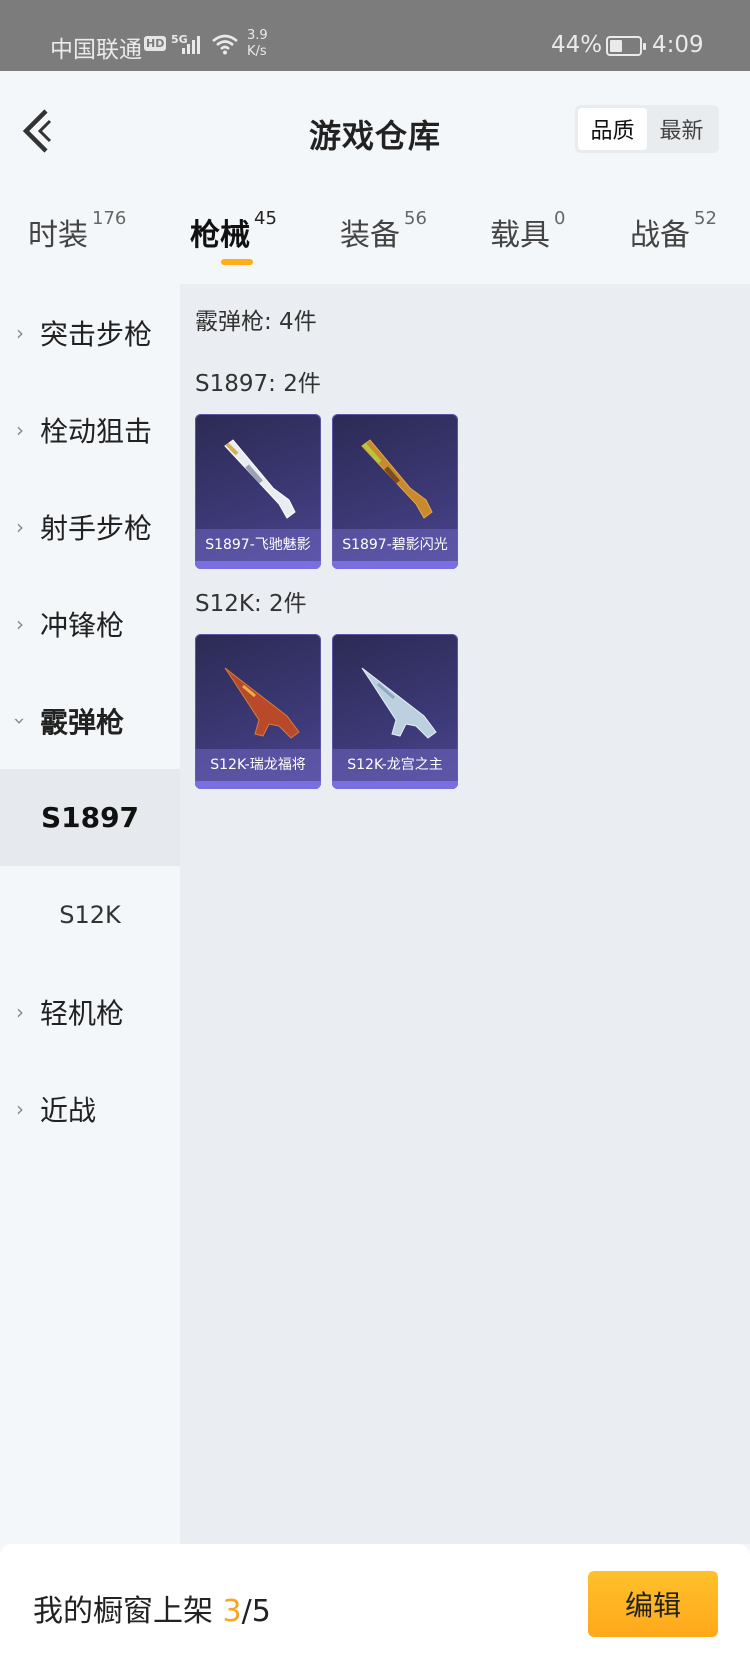 This screenshot has height=1658, width=750. Describe the element at coordinates (681, 129) in the screenshot. I see `sort-option-newest: 最新` at that location.